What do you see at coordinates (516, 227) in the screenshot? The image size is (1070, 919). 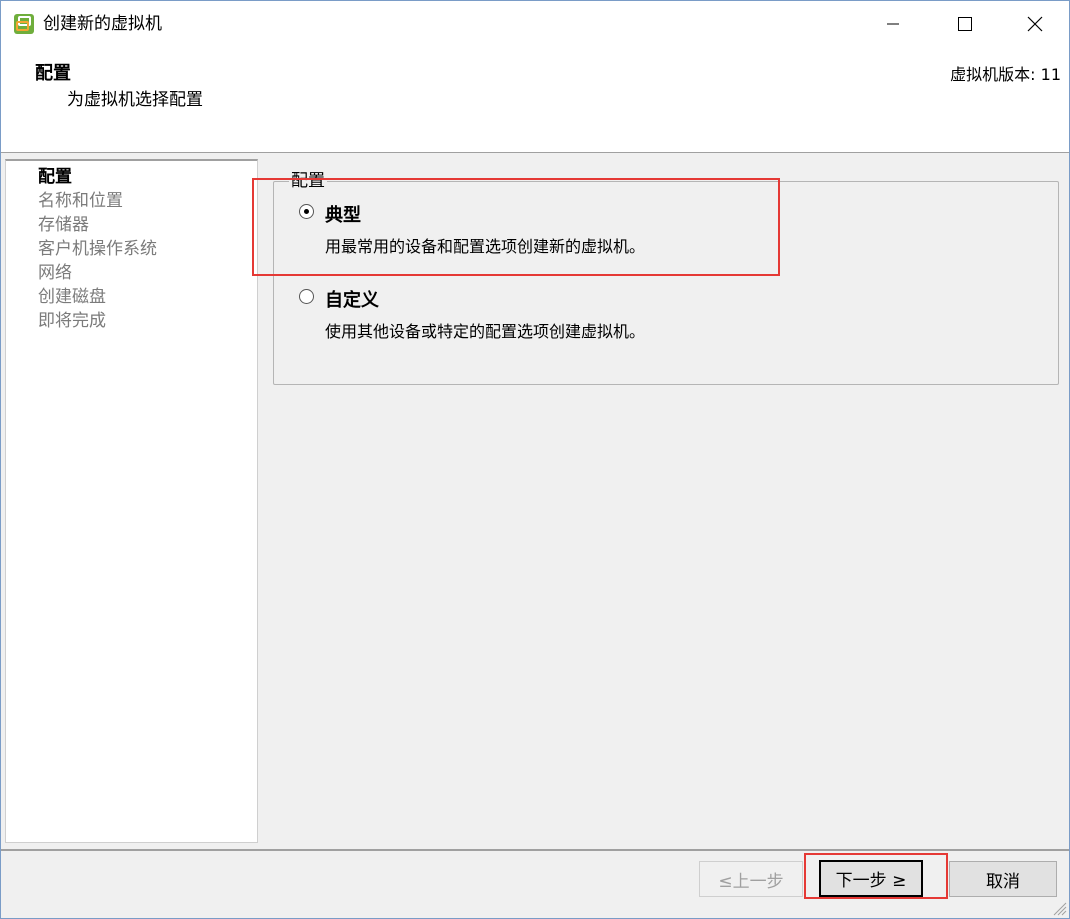 I see `highlight-typical-option` at bounding box center [516, 227].